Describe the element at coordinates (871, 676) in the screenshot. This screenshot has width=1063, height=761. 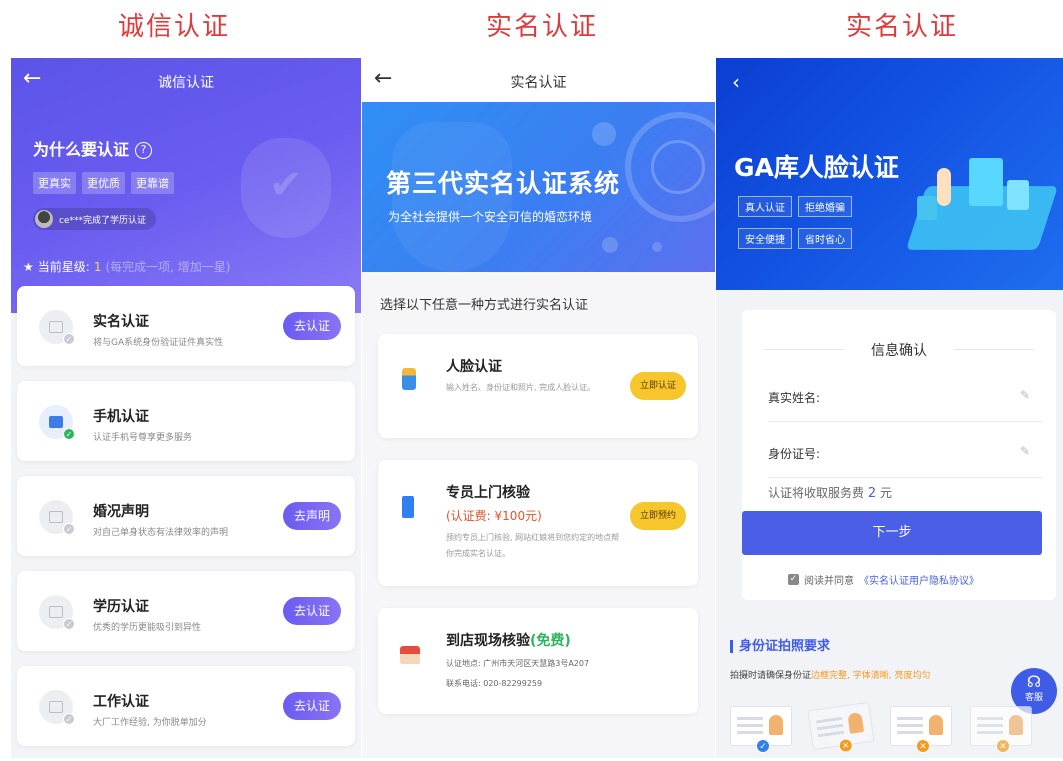
I see `req-highlight: 边框完整, 字体清晰, 亮度均匀` at that location.